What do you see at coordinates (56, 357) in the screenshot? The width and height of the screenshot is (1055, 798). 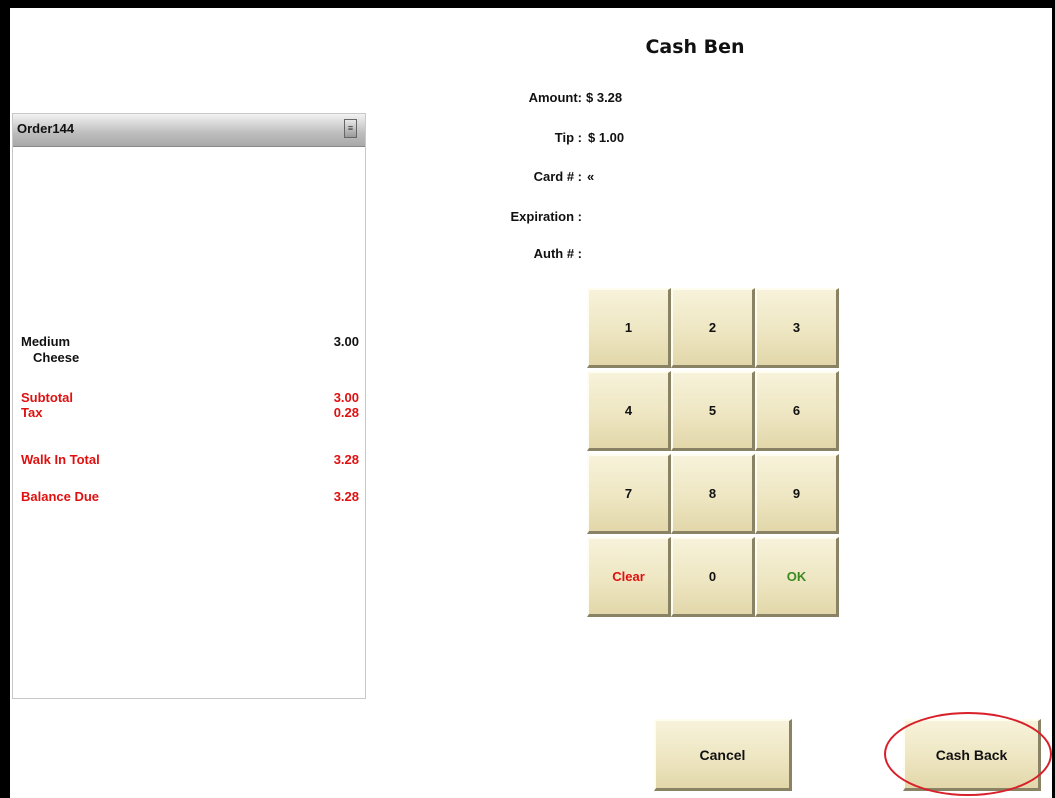 I see `item-modifier: Cheese` at bounding box center [56, 357].